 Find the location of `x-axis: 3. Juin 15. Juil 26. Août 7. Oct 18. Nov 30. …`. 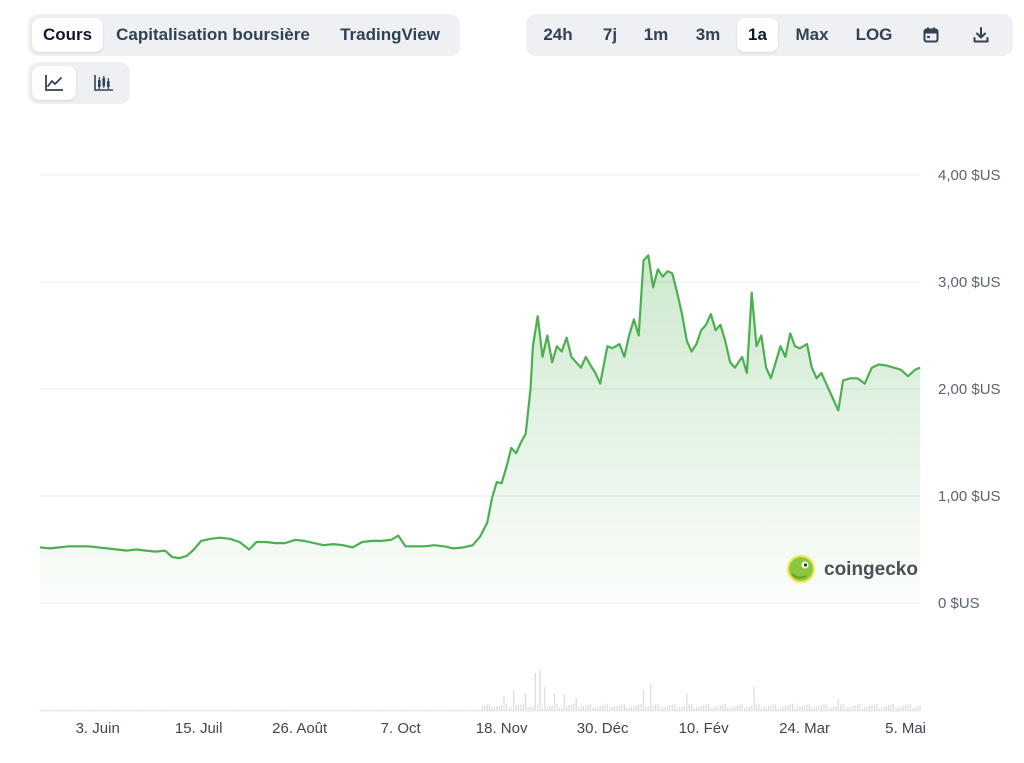

x-axis: 3. Juin 15. Juil 26. Août 7. Oct 18. Nov 30. … is located at coordinates (501, 728).